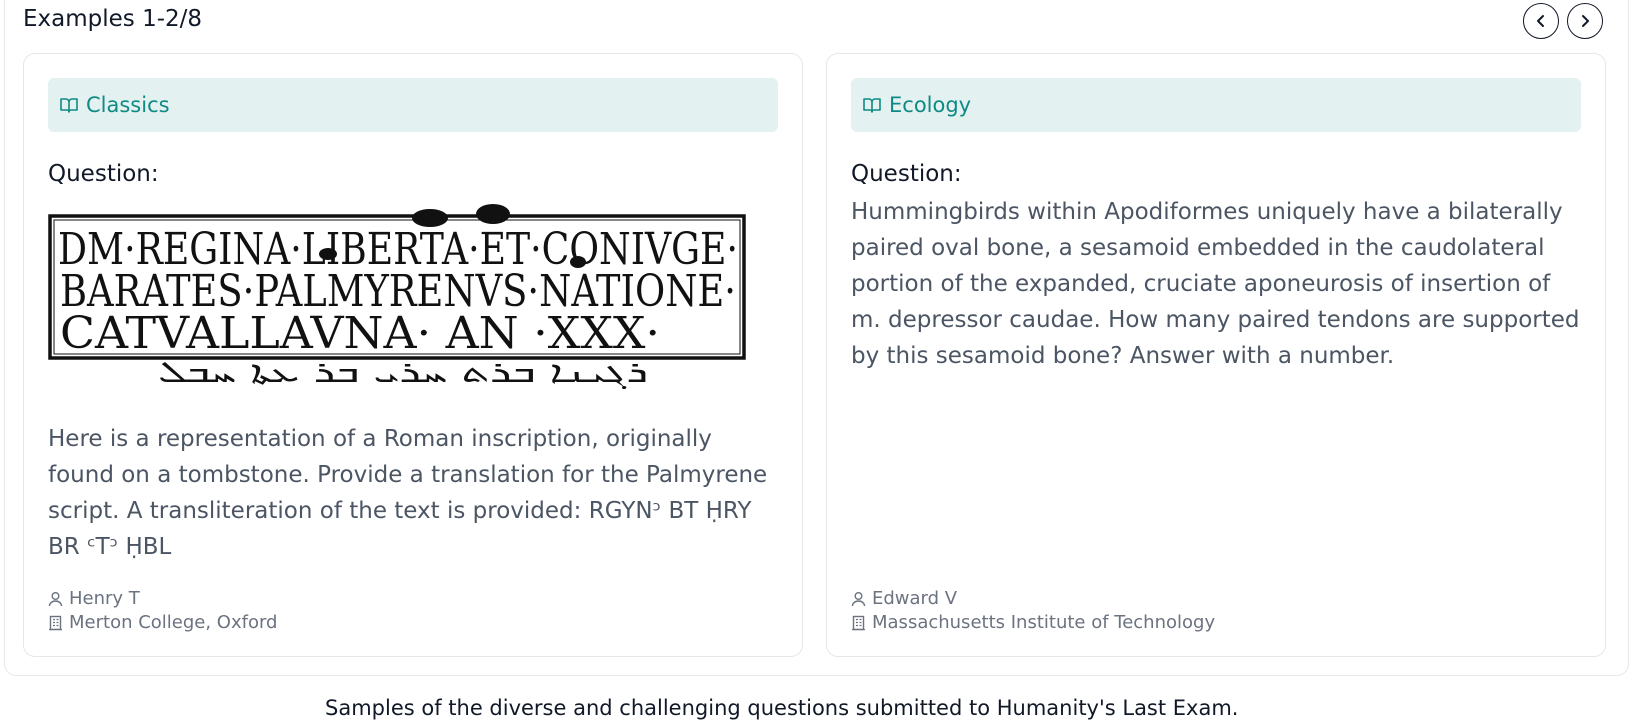 This screenshot has width=1635, height=720. I want to click on subject-badge: Classics, so click(413, 105).